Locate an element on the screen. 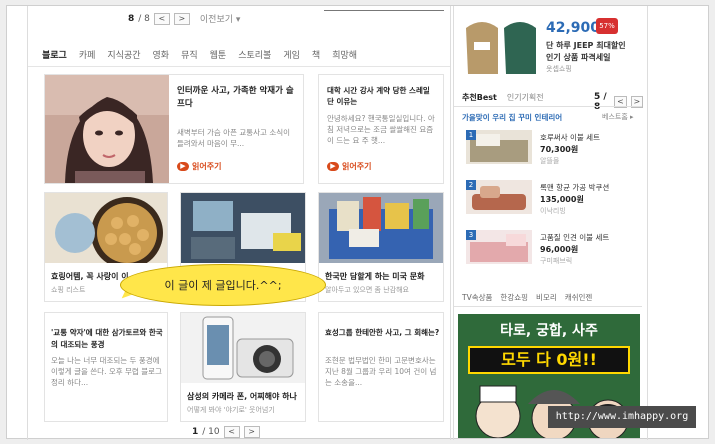 The height and width of the screenshot is (444, 715). tab-popular-events: 인기기획전 is located at coordinates (525, 97).